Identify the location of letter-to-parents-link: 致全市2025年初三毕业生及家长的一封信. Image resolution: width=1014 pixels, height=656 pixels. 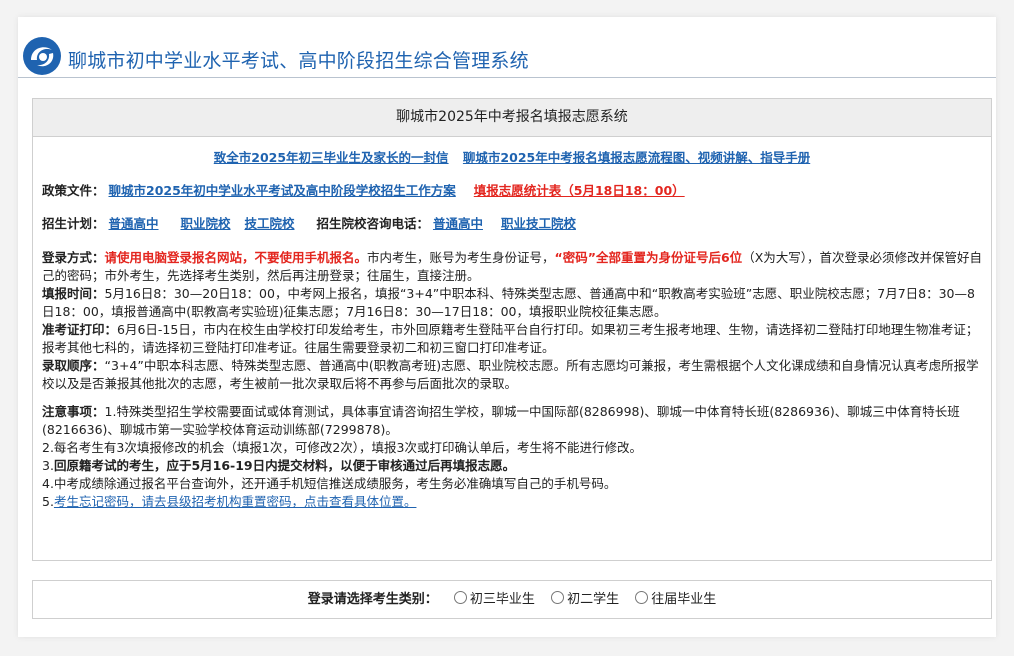
(331, 157).